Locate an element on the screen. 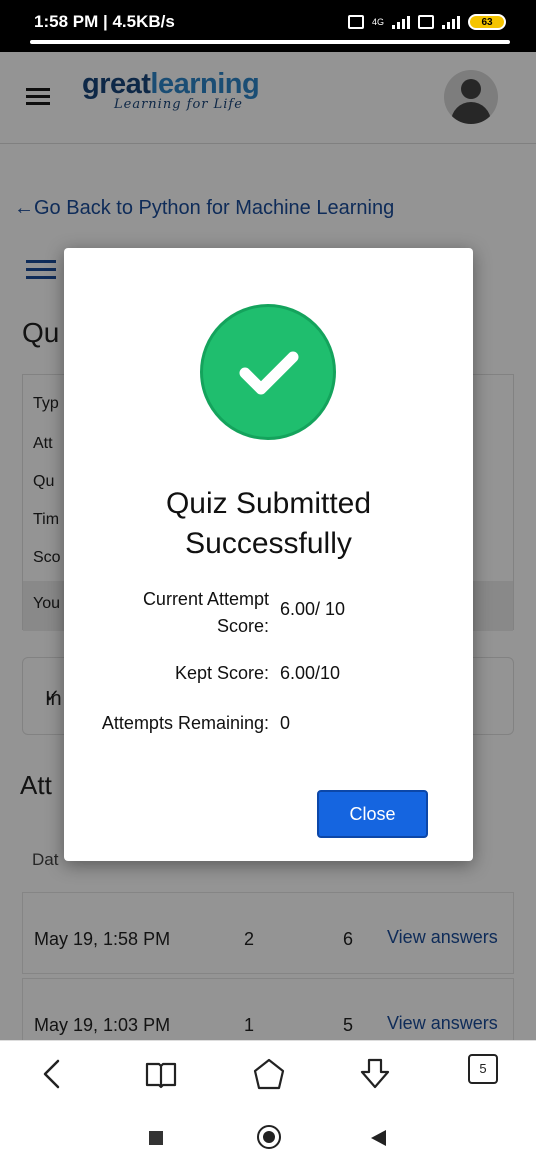  status-icons: 4G 63 is located at coordinates (426, 22).